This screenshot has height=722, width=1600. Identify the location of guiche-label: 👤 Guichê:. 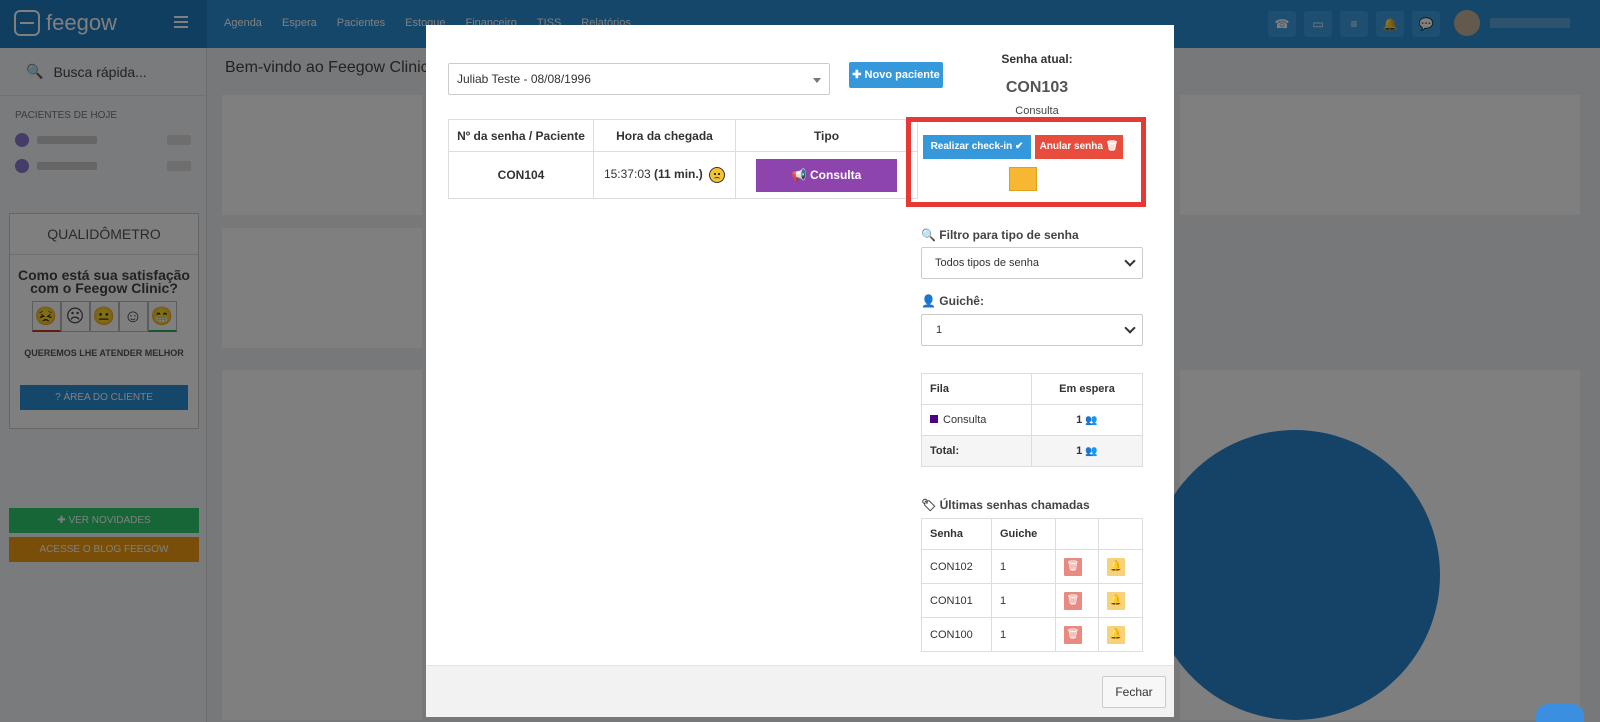
(952, 301).